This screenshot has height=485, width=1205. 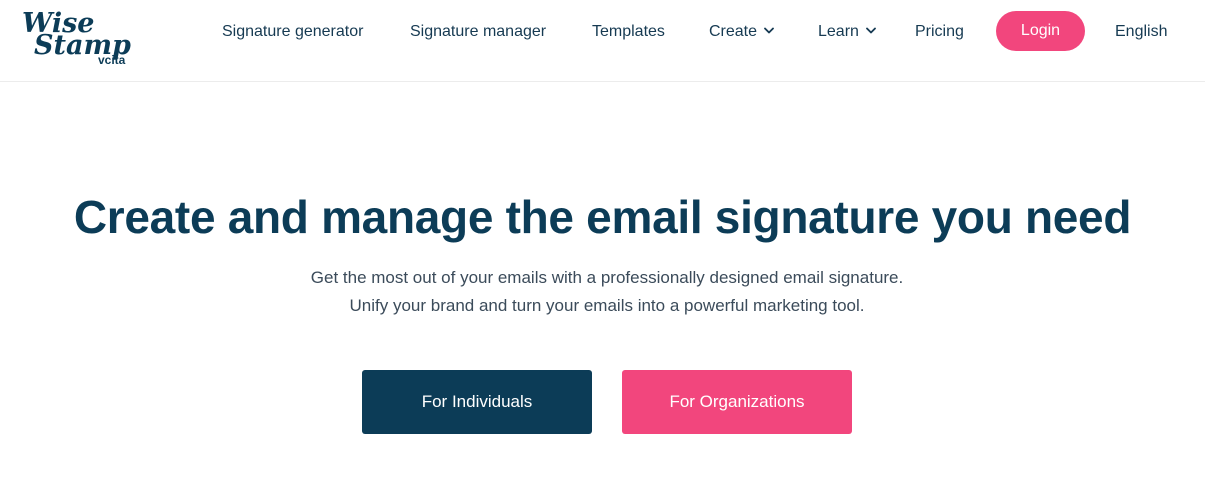 I want to click on wisestamp-logo: Wise Stamp vcita, so click(x=78, y=36).